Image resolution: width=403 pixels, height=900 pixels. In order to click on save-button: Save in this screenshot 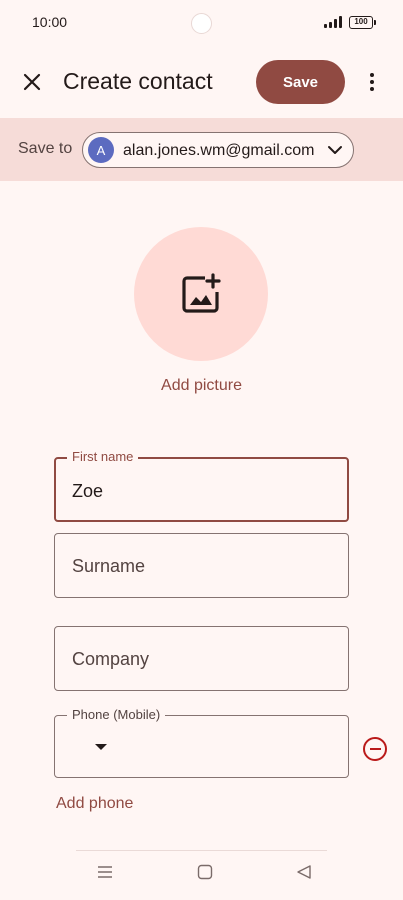, I will do `click(300, 82)`.